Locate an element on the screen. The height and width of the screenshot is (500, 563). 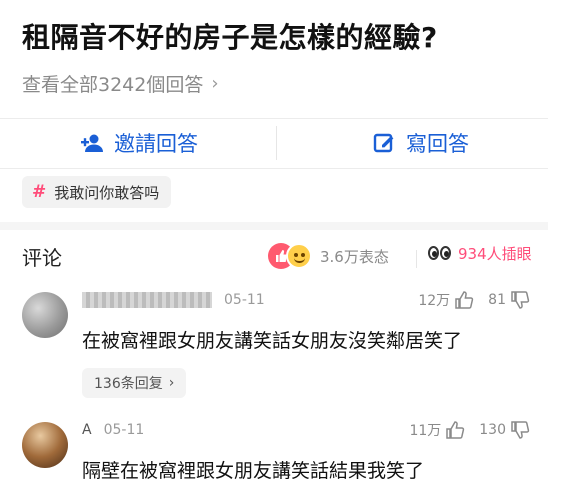
invite-answer-button: 邀請回答 is located at coordinates (139, 143).